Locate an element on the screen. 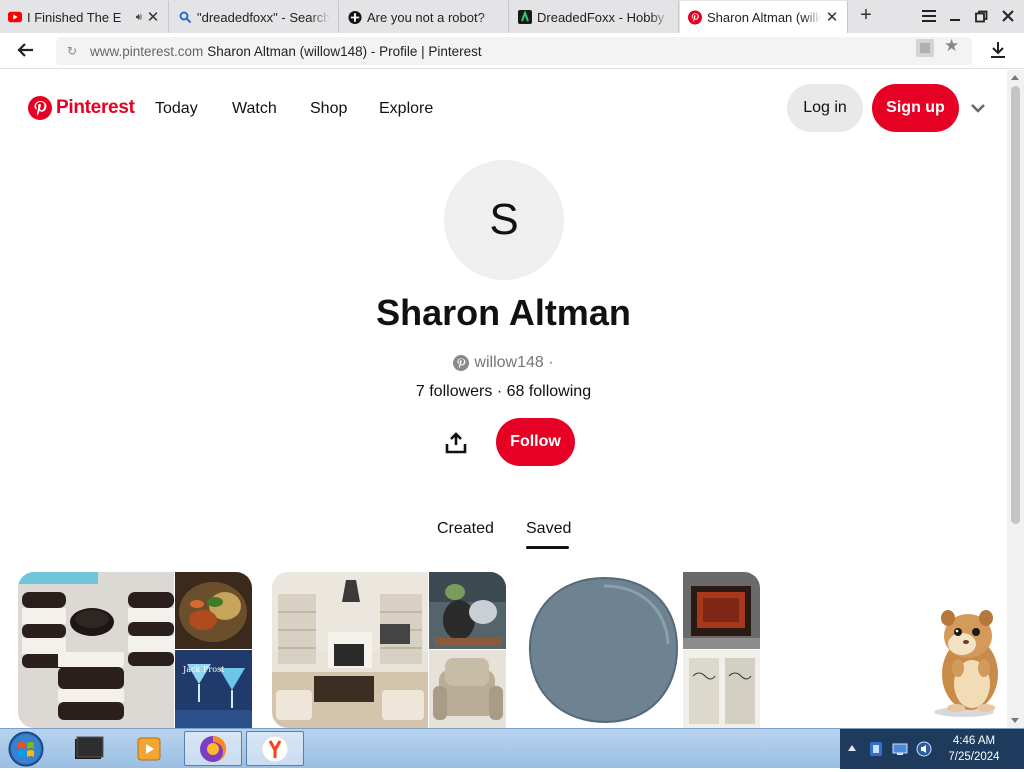  clock-time: 4:46 AM is located at coordinates (974, 741).